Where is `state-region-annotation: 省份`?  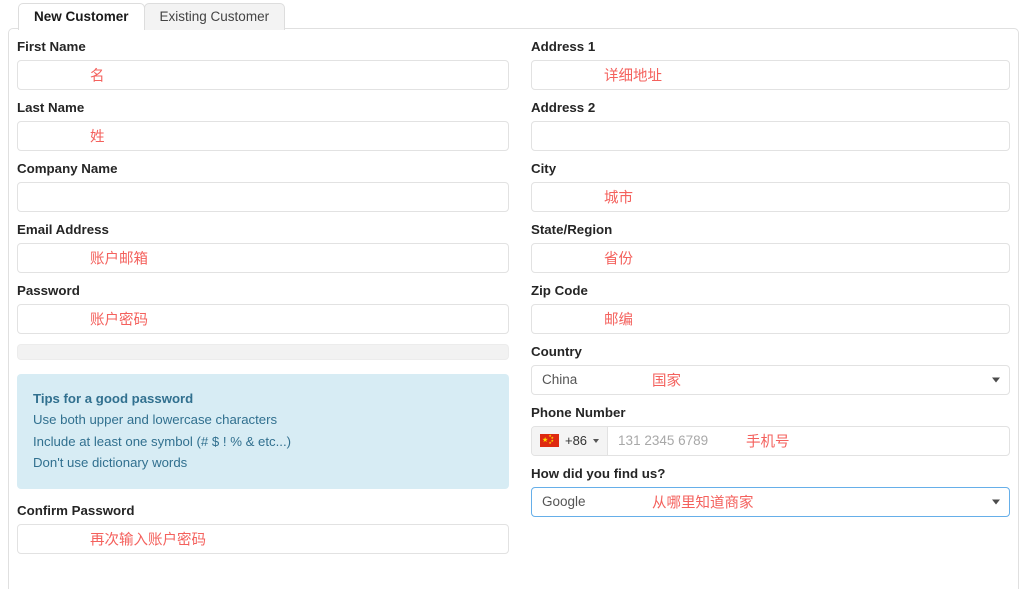
state-region-annotation: 省份 is located at coordinates (618, 259).